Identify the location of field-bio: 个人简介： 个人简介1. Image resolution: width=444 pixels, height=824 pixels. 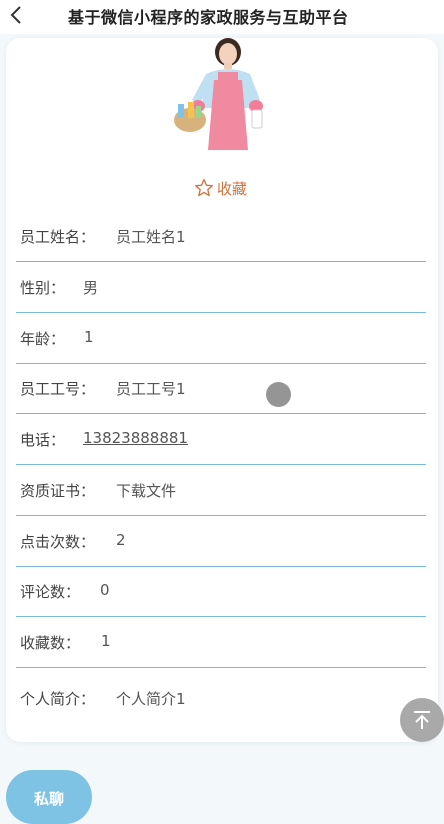
(216, 699).